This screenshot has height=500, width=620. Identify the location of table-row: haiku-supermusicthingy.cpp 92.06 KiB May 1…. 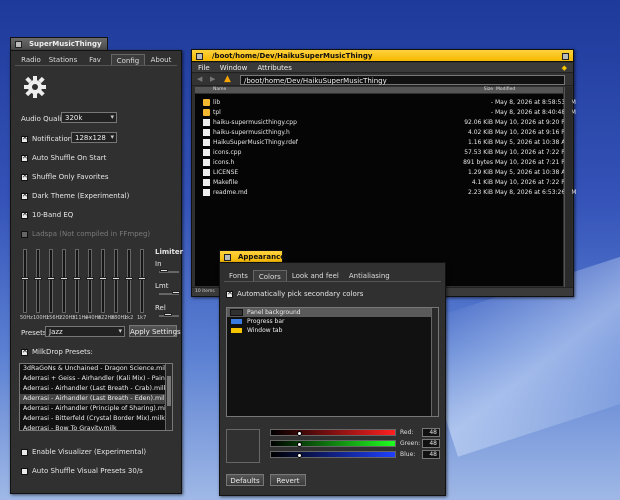
(382, 123).